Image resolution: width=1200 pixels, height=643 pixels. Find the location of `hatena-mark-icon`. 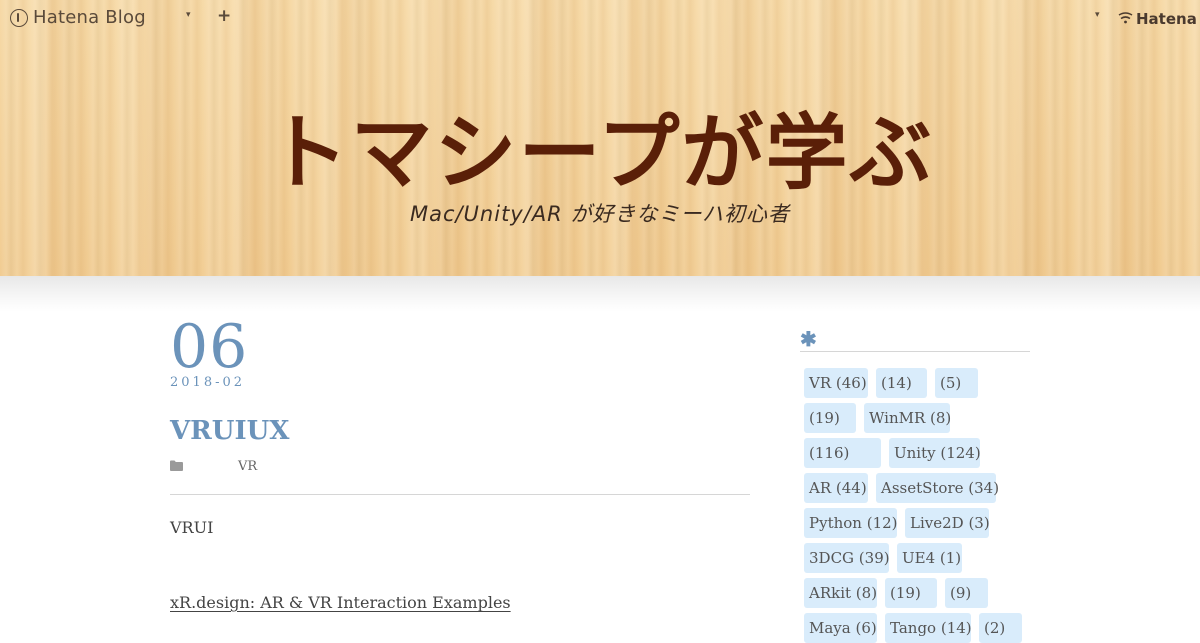

hatena-mark-icon is located at coordinates (1125, 18).